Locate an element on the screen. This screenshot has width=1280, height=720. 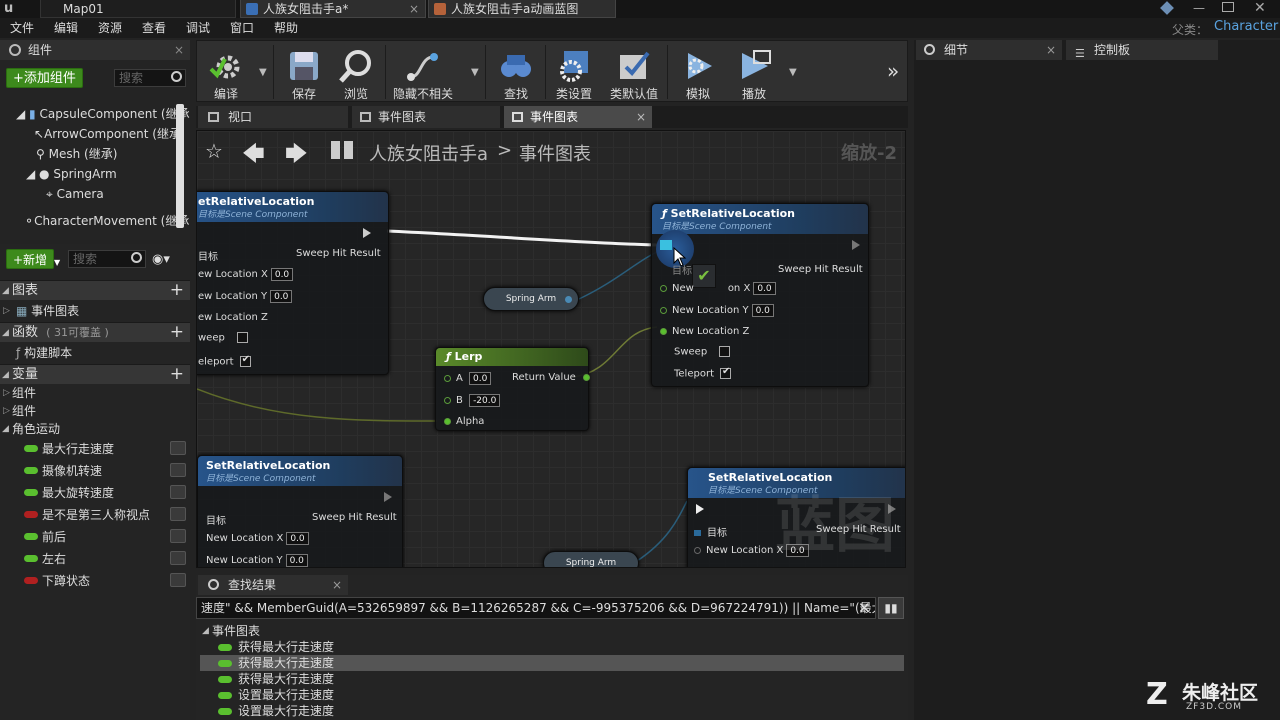
tab-details: 细节 × is located at coordinates (989, 50).